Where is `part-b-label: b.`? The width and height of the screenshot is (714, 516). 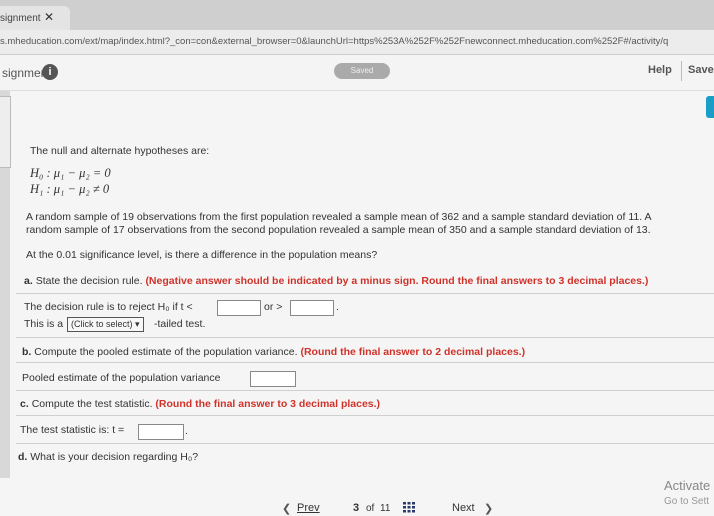 part-b-label: b. is located at coordinates (27, 352).